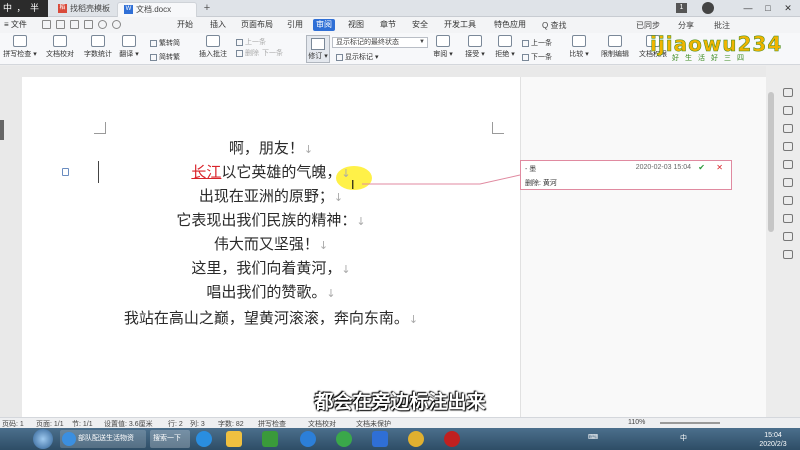 The height and width of the screenshot is (450, 800). What do you see at coordinates (690, 423) in the screenshot?
I see `zoom-slider` at bounding box center [690, 423].